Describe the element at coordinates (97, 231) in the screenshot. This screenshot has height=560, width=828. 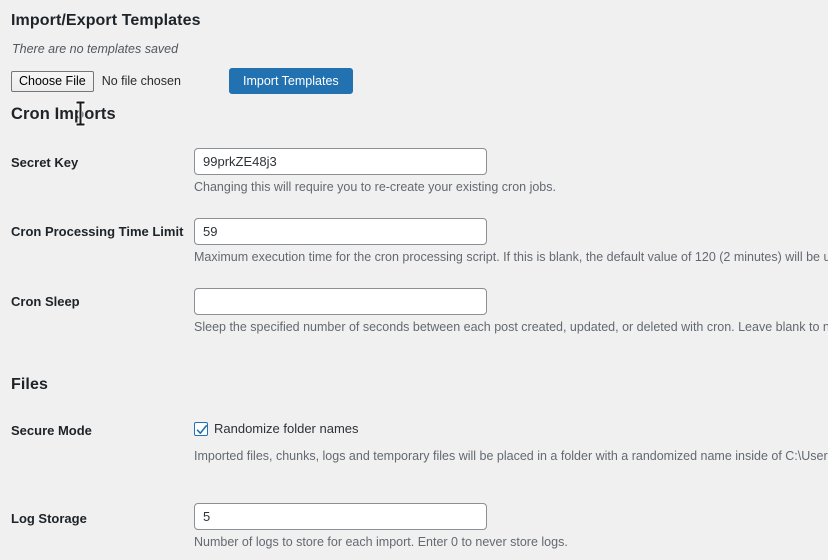
I see `cron-processing-time-limit-label: Cron Processing Time Limit` at that location.